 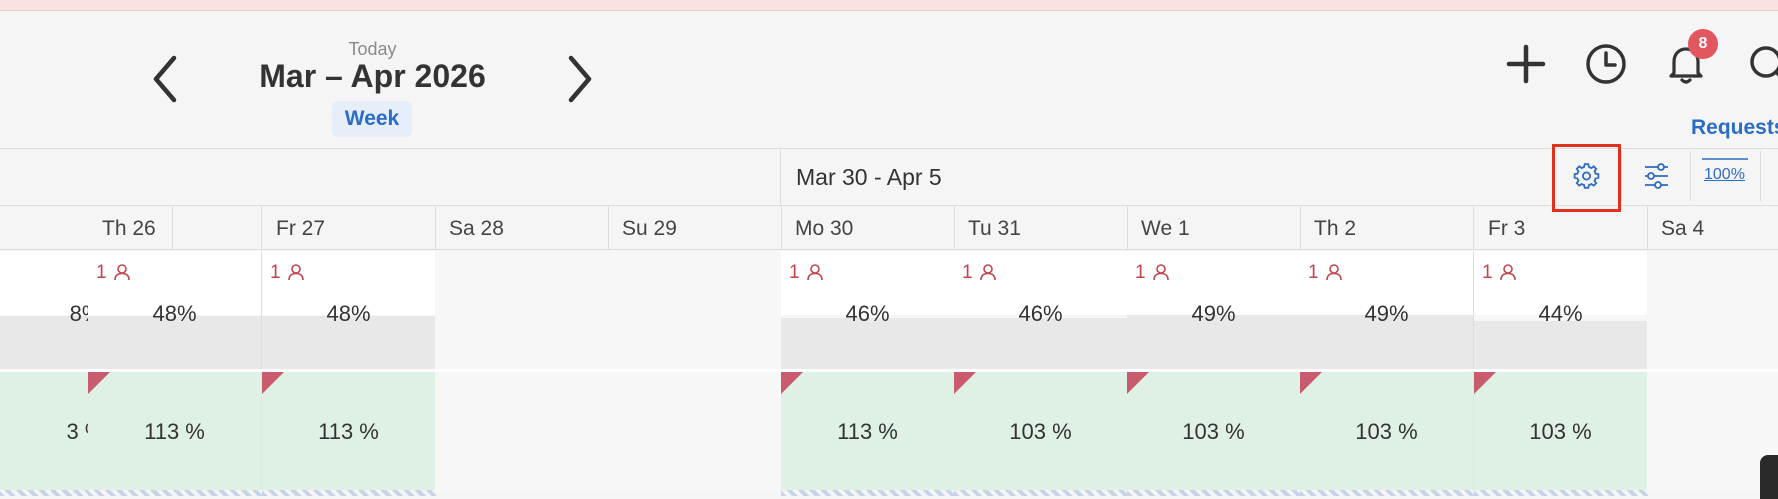 What do you see at coordinates (372, 119) in the screenshot?
I see `view-mode-week-button: Week` at bounding box center [372, 119].